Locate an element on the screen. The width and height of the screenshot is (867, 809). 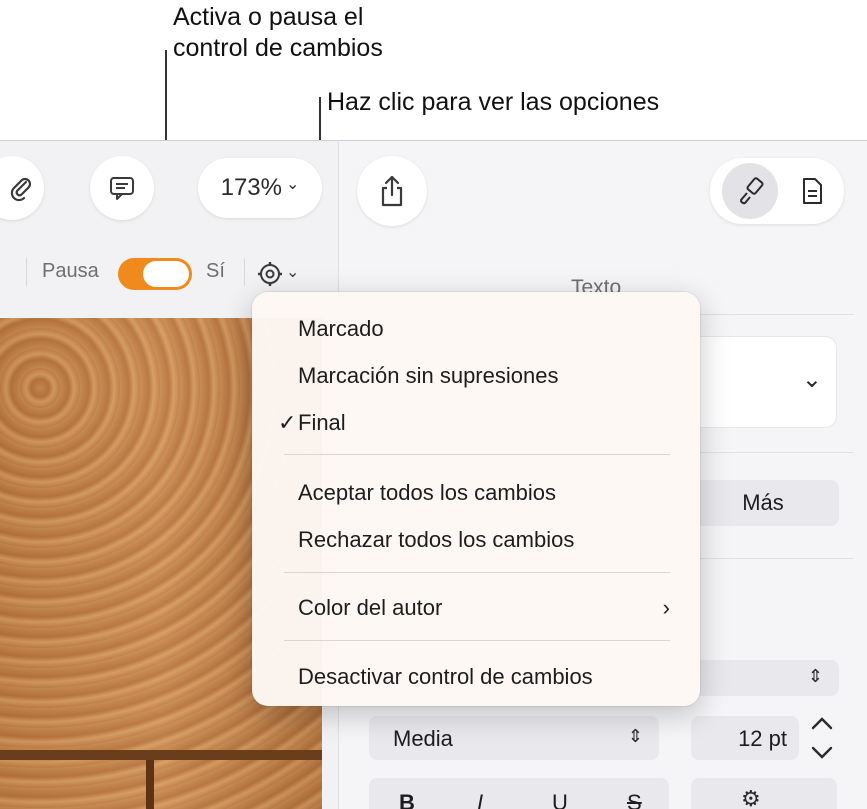
comment-button is located at coordinates (122, 188).